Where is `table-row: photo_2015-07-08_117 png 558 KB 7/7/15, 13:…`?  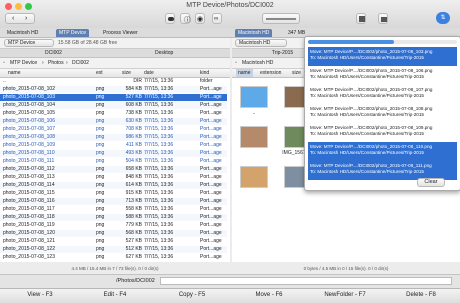
table-row: photo_2015-07-08_117 png 558 KB 7/7/15, 13:… is located at coordinates (113, 209).